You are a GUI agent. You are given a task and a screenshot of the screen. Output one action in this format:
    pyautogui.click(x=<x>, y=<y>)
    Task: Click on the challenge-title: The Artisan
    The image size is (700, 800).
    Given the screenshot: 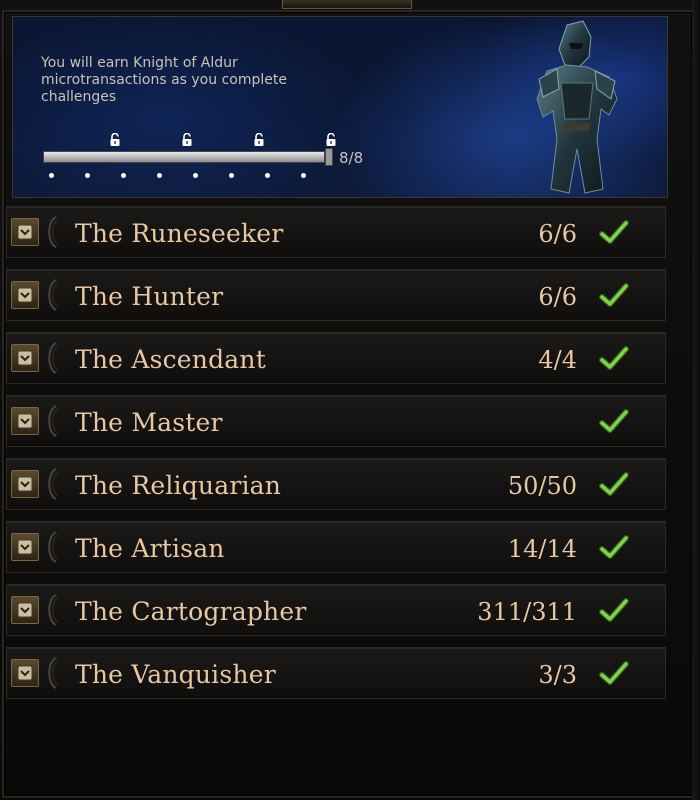 What is the action you would take?
    pyautogui.click(x=150, y=548)
    